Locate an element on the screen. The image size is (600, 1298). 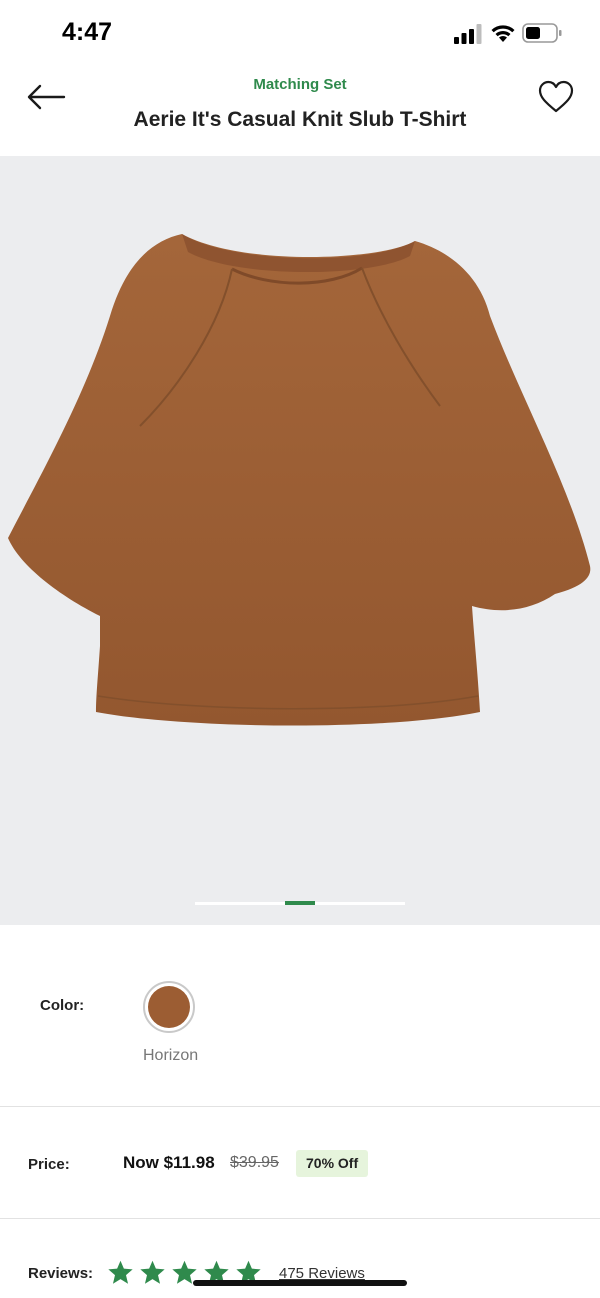
battery-icon is located at coordinates (542, 33).